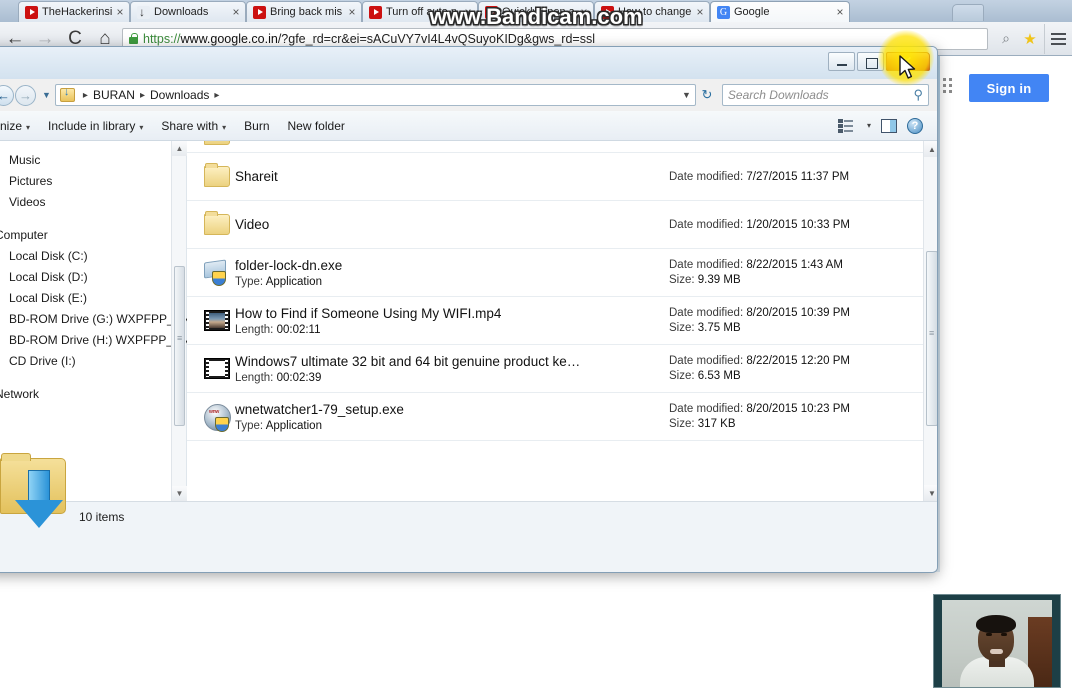 The image size is (1072, 696). I want to click on sign-in-button: Sign in, so click(1009, 88).